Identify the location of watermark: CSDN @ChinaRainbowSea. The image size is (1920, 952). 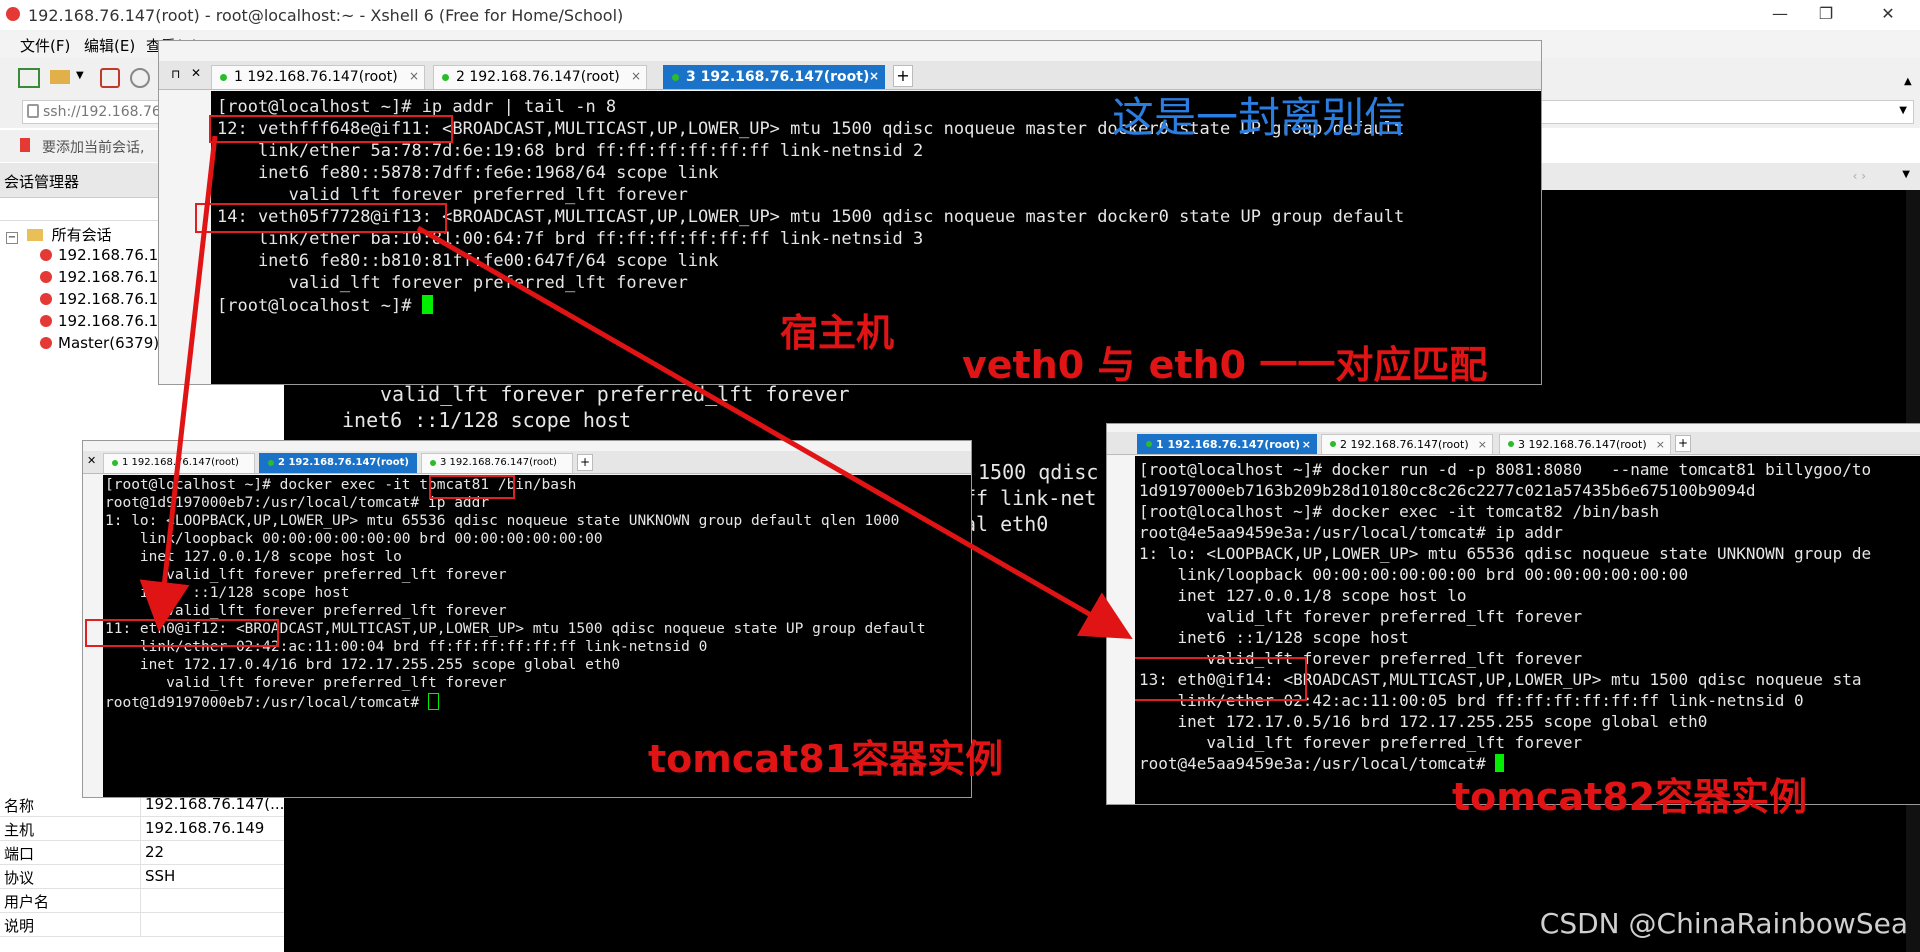
(1723, 923).